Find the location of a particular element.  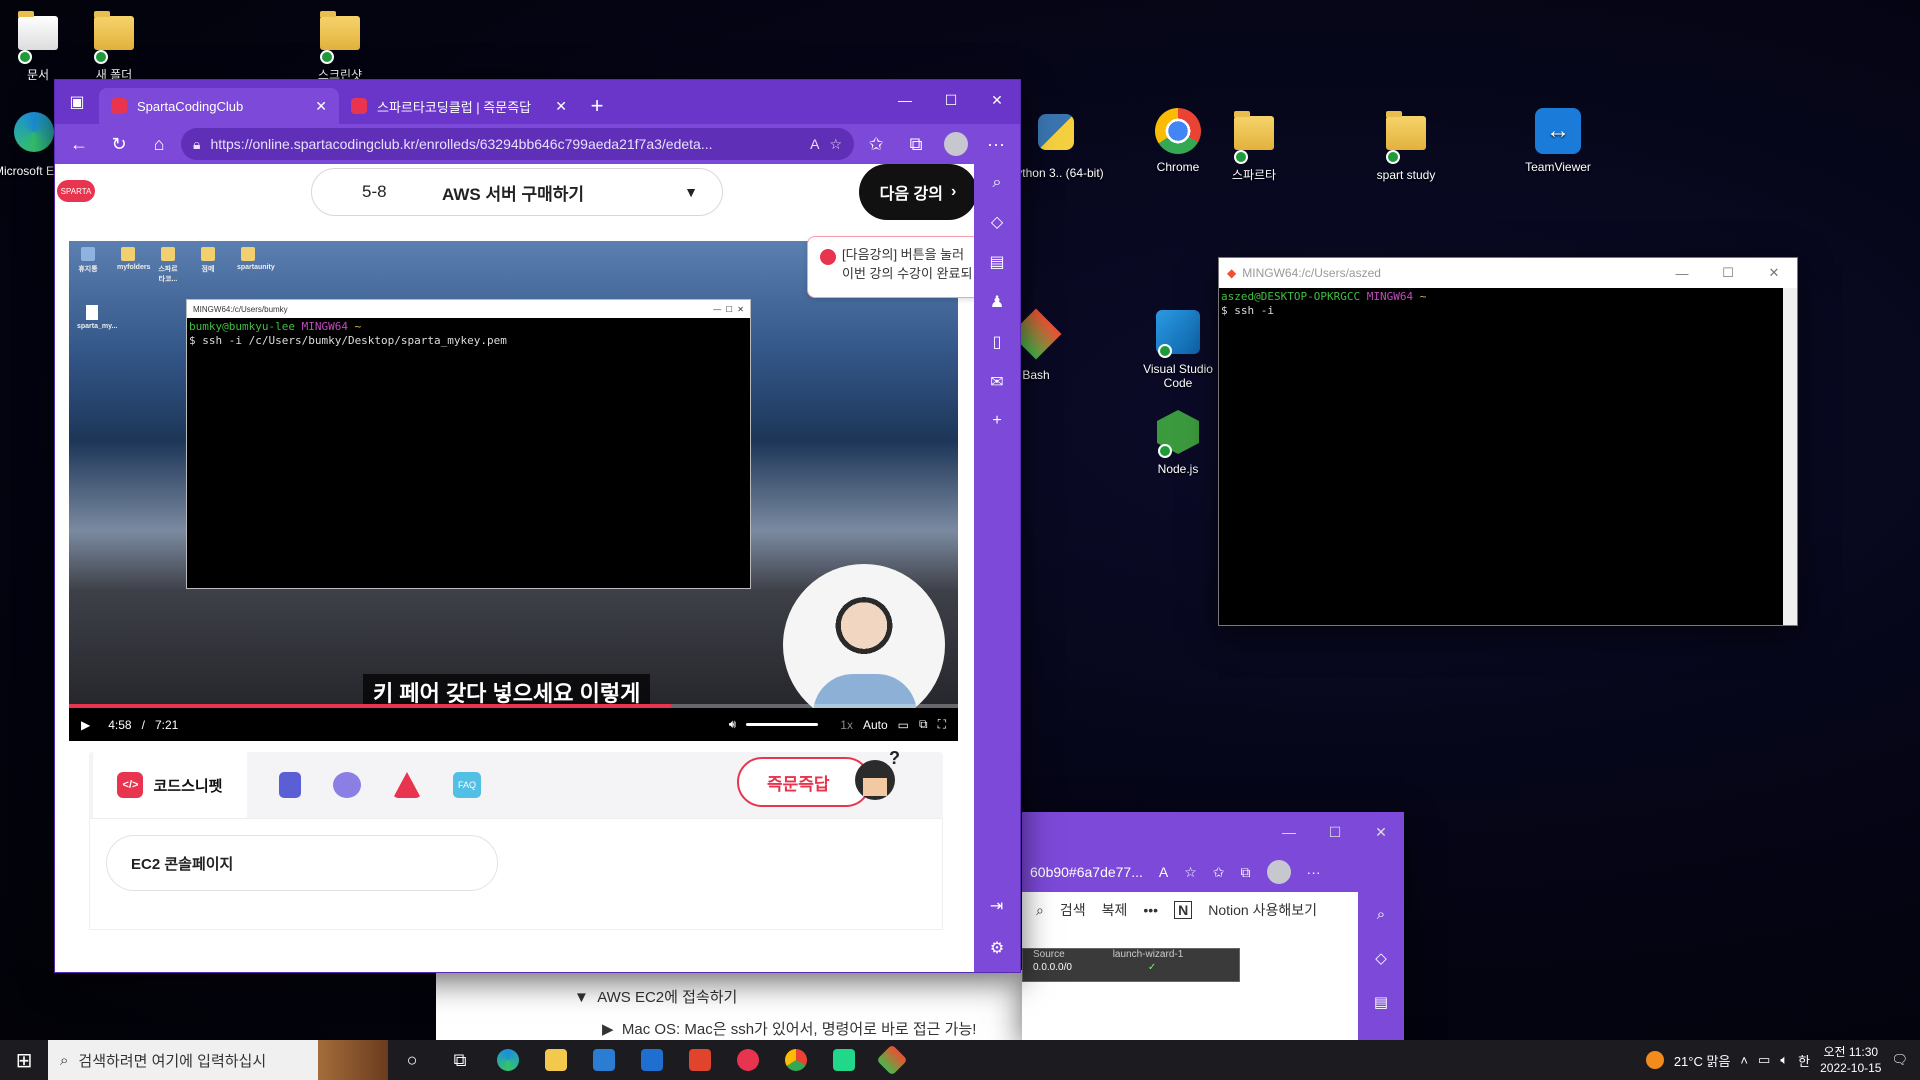

chevron-up-icon: ˄ is located at coordinates (1744, 1060).